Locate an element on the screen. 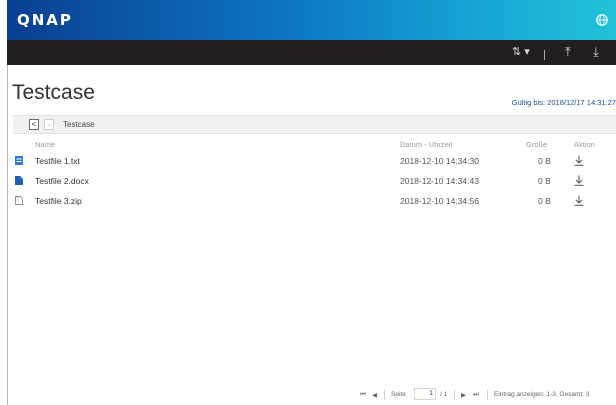 Image resolution: width=616 pixels, height=405 pixels. first-page-icon: ⏮ is located at coordinates (363, 395).